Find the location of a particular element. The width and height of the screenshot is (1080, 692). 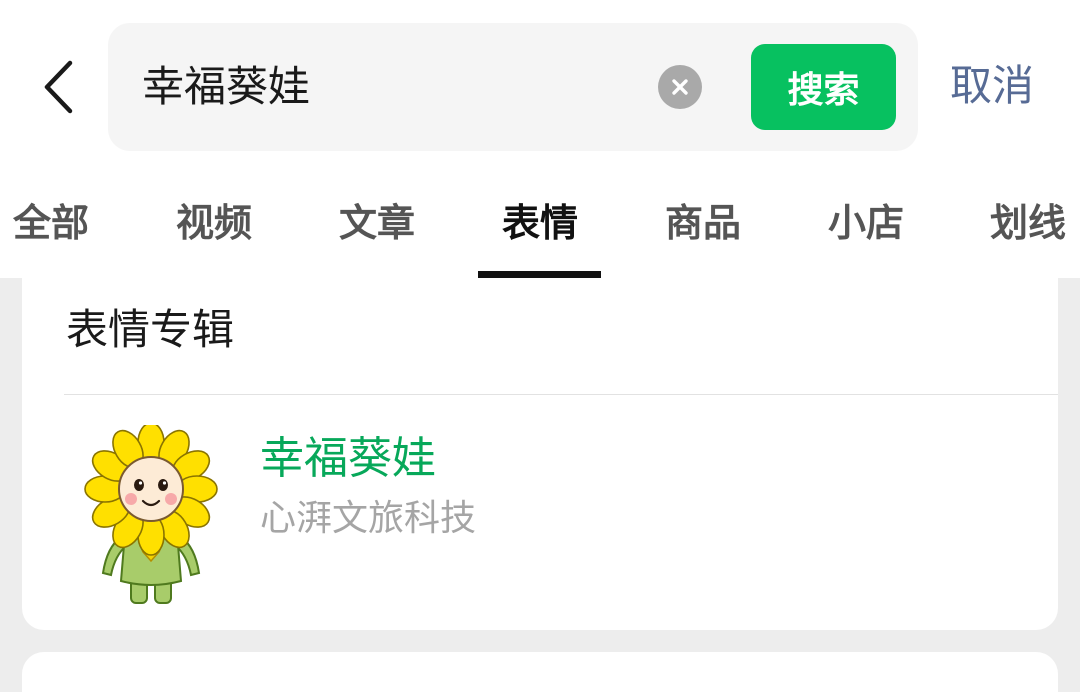

tab-shops: 小店 is located at coordinates (866, 223).